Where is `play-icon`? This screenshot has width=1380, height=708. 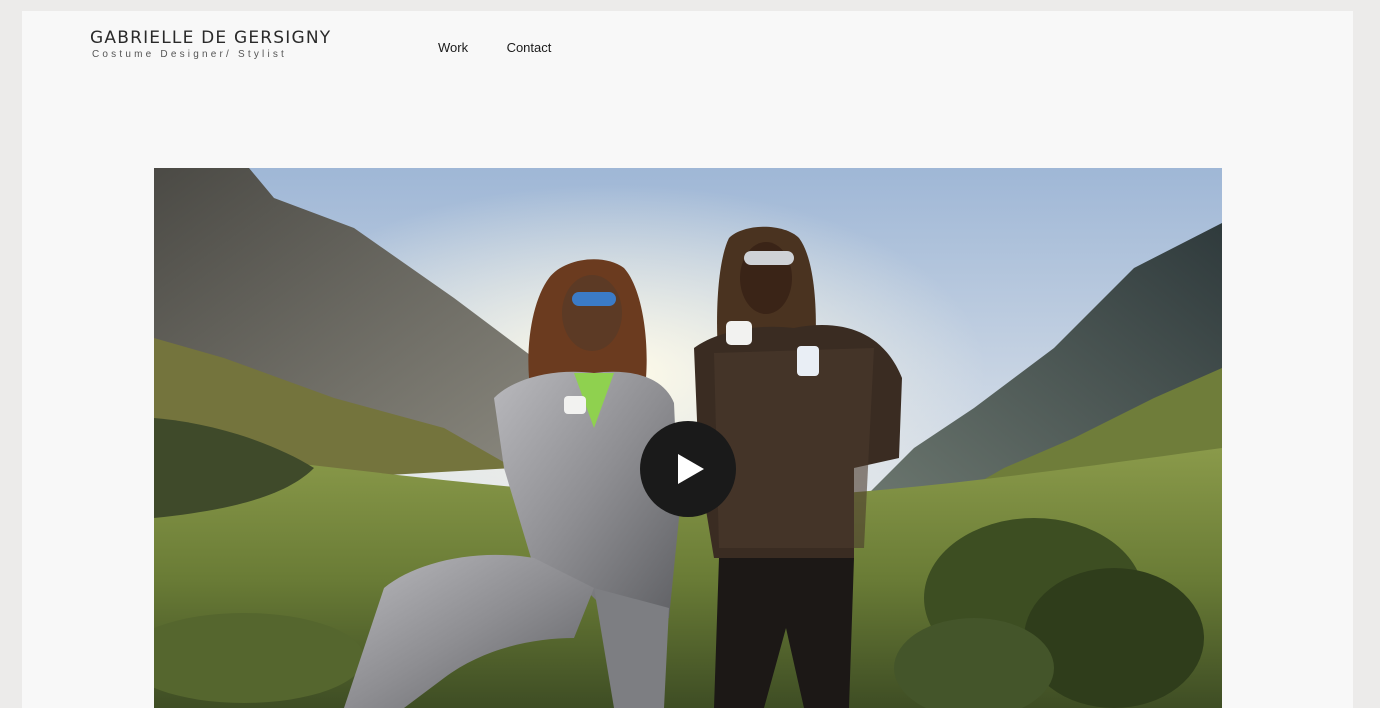
play-icon is located at coordinates (691, 469).